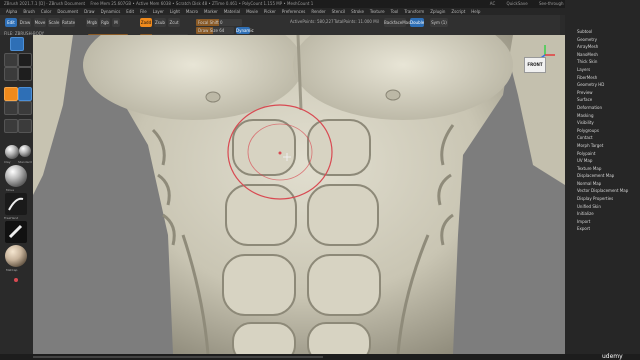 Image resolution: width=640 pixels, height=360 pixels. What do you see at coordinates (12, 152) in the screenshot?
I see `clay-brush-icon` at bounding box center [12, 152].